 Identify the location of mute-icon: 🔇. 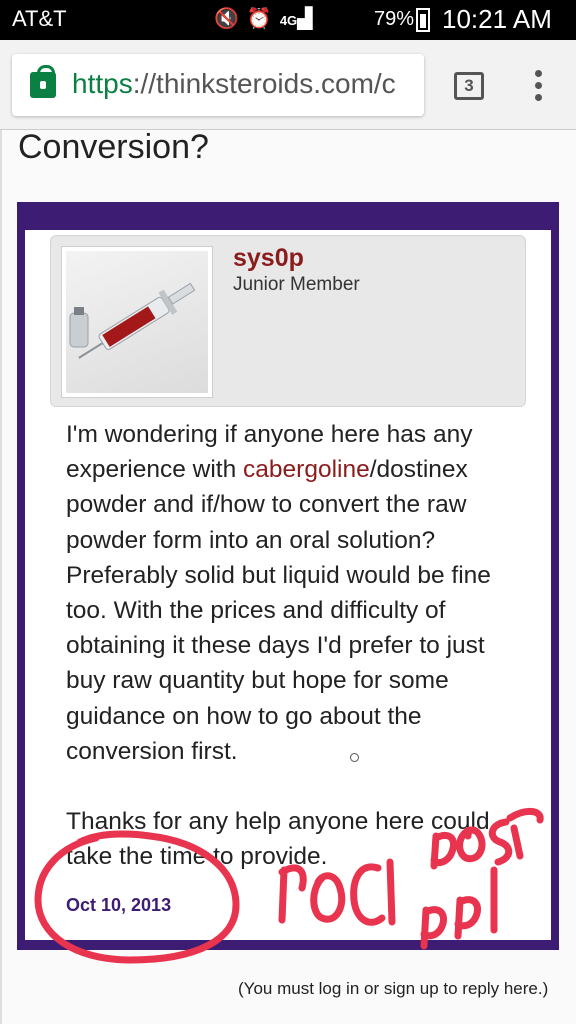
(230, 19).